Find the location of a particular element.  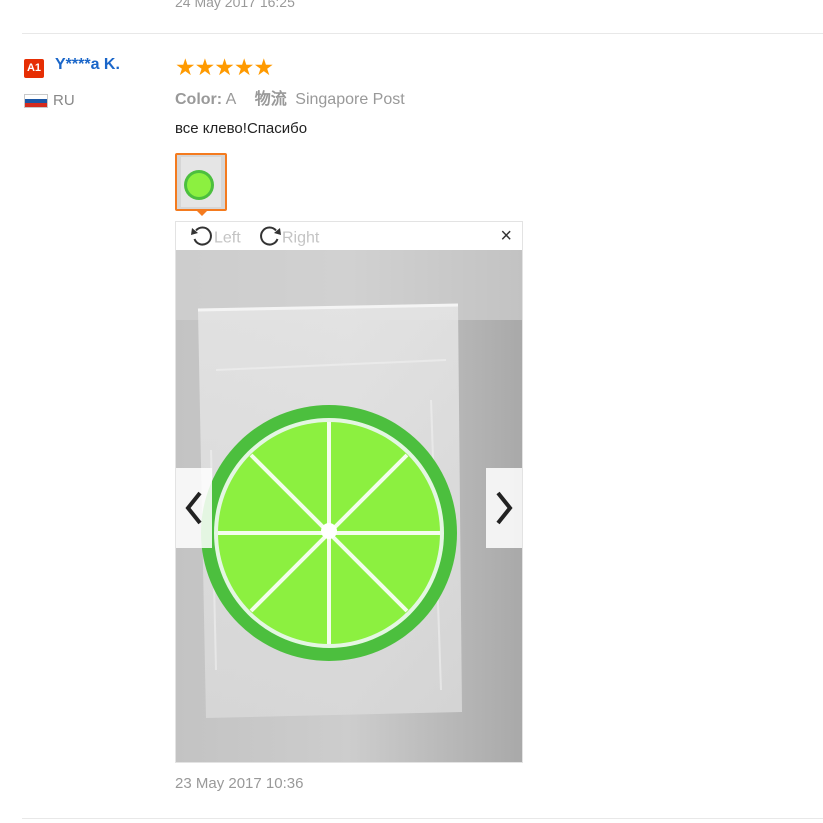

buyer-level-badge: A1 is located at coordinates (34, 68).